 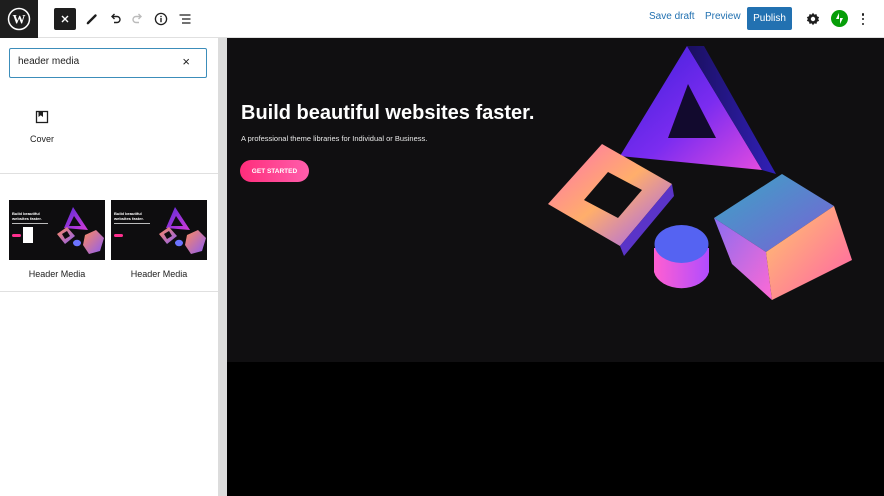 I want to click on info-icon, so click(x=161, y=19).